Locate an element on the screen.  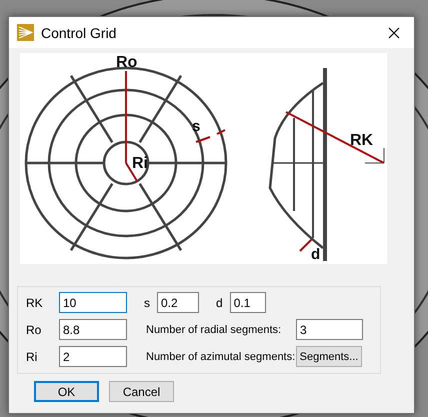
dialog-button: OK is located at coordinates (66, 391).